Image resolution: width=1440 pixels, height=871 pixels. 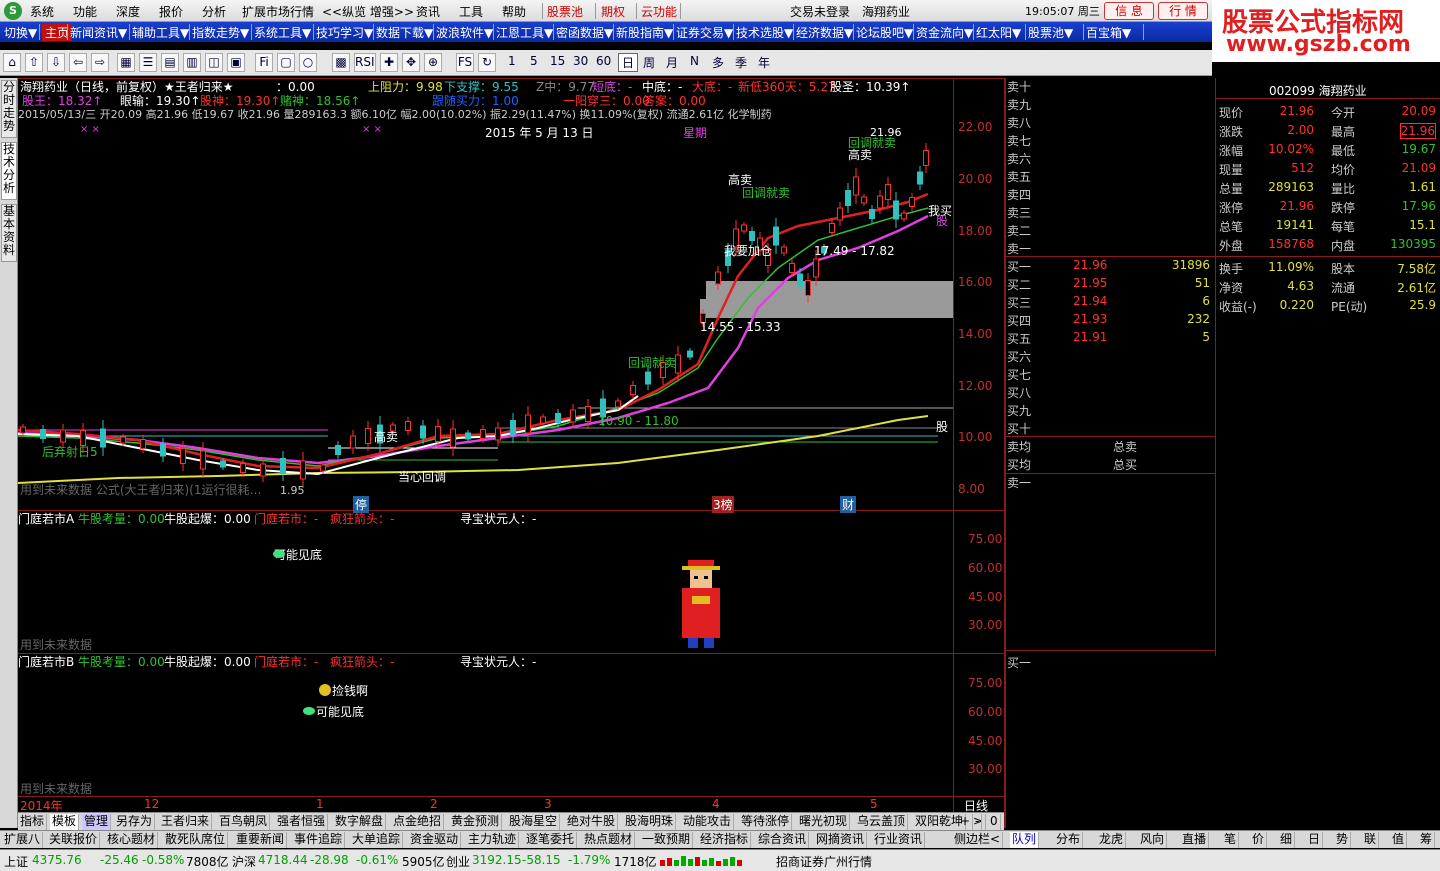 What do you see at coordinates (85, 11) in the screenshot?
I see `menu-function: 功能` at bounding box center [85, 11].